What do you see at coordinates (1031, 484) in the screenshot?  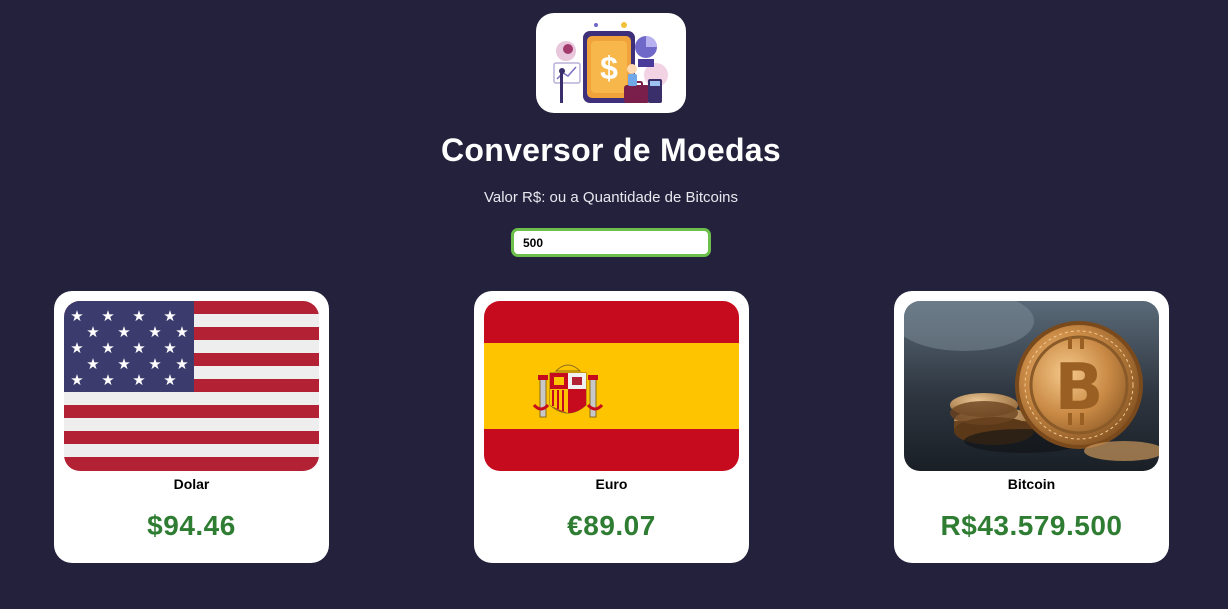 I see `currency-label: Bitcoin` at bounding box center [1031, 484].